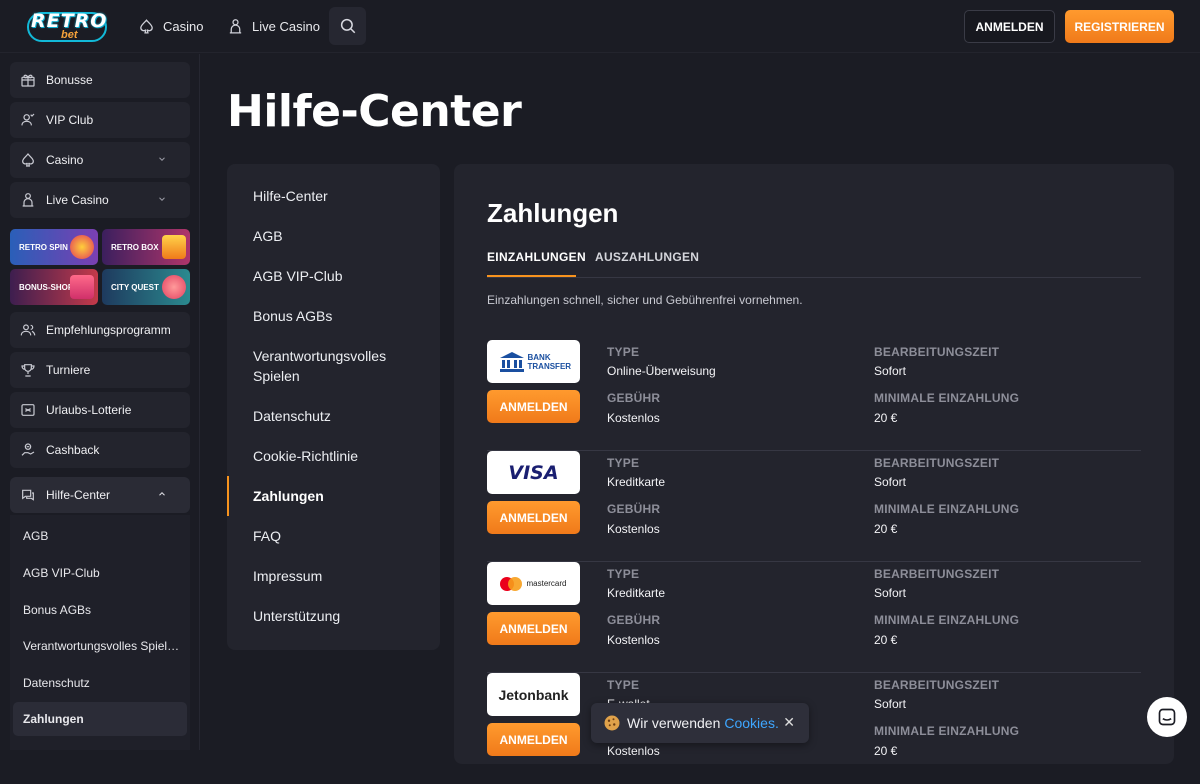  I want to click on sidebar-item-empfehlungsprogramm: Empfehlungsprogramm, so click(100, 330).